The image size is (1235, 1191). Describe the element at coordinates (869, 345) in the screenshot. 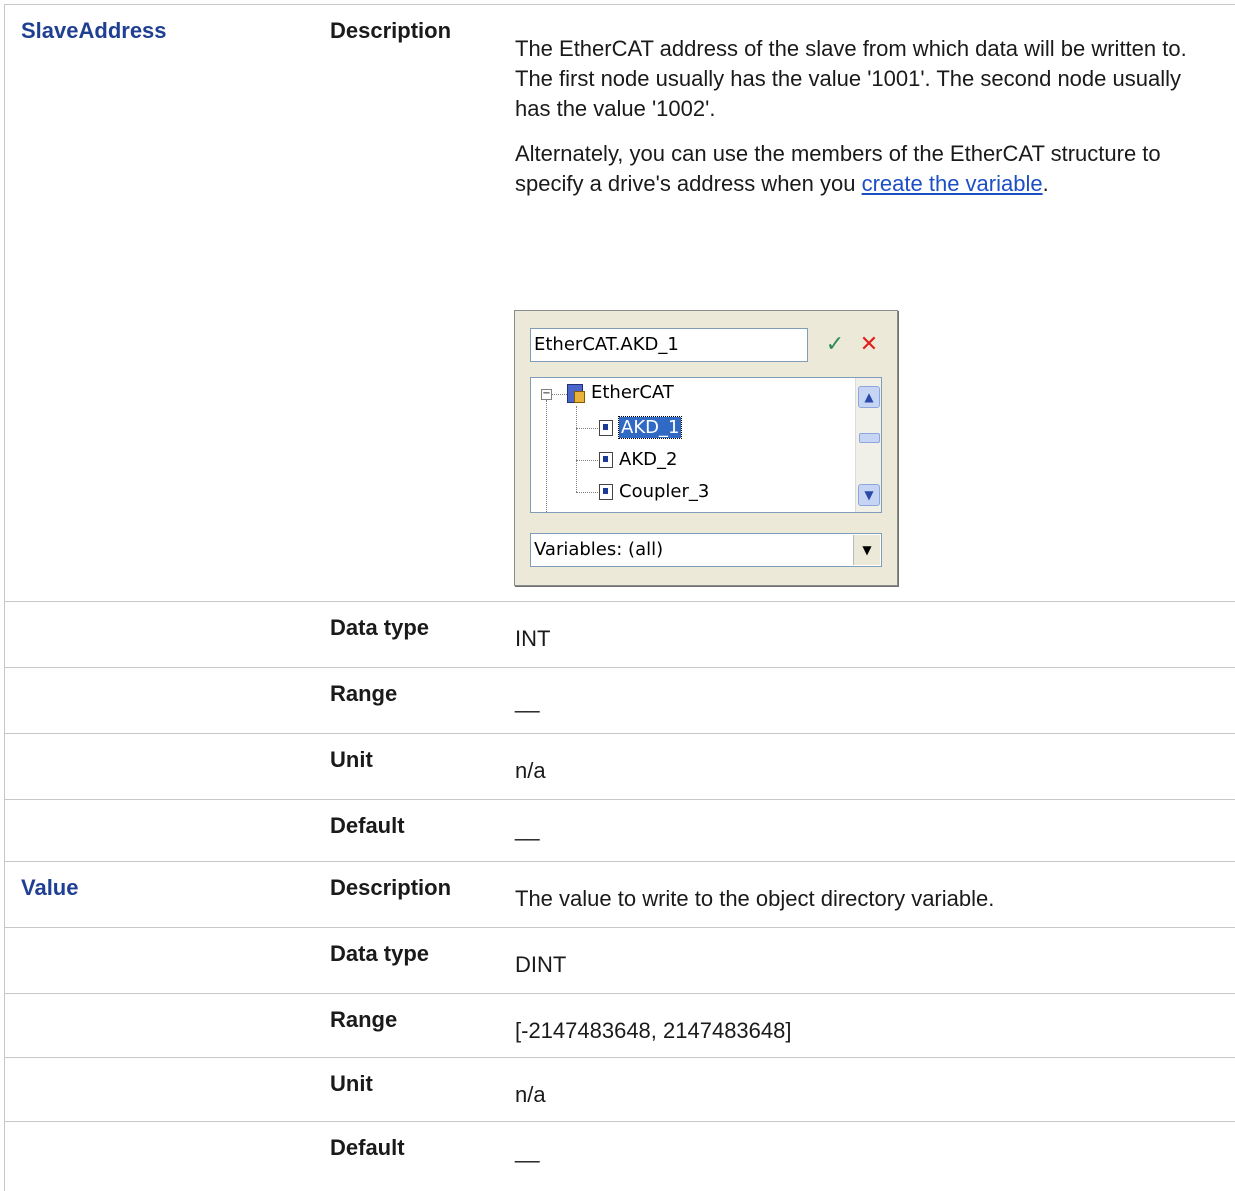

I see `close-icon: ✕` at that location.